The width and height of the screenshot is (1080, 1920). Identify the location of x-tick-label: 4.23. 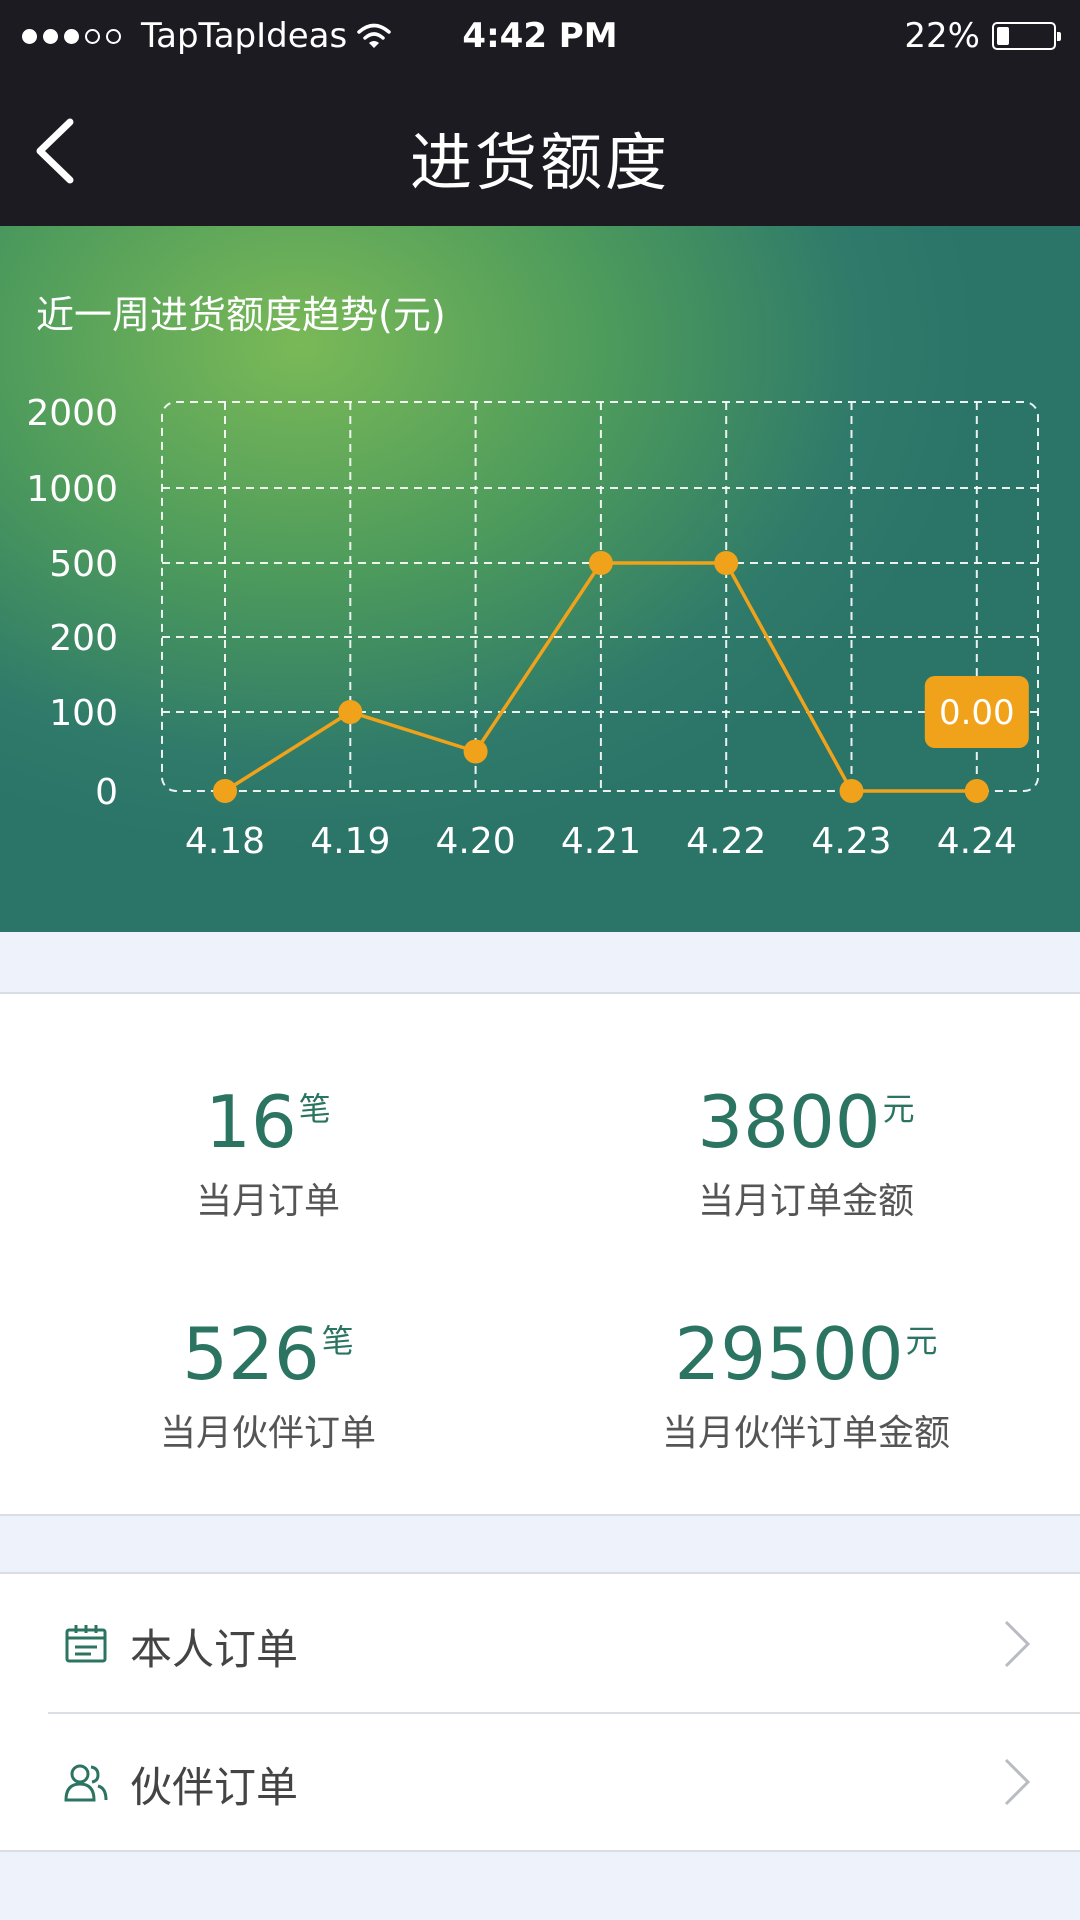
(851, 841).